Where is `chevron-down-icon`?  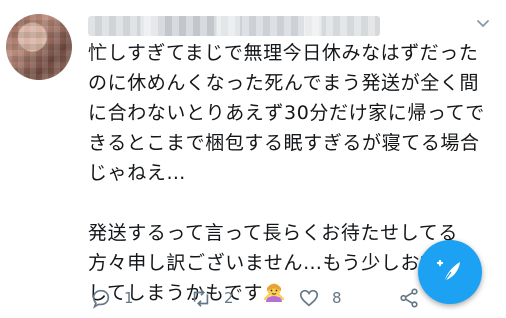
chevron-down-icon is located at coordinates (483, 25).